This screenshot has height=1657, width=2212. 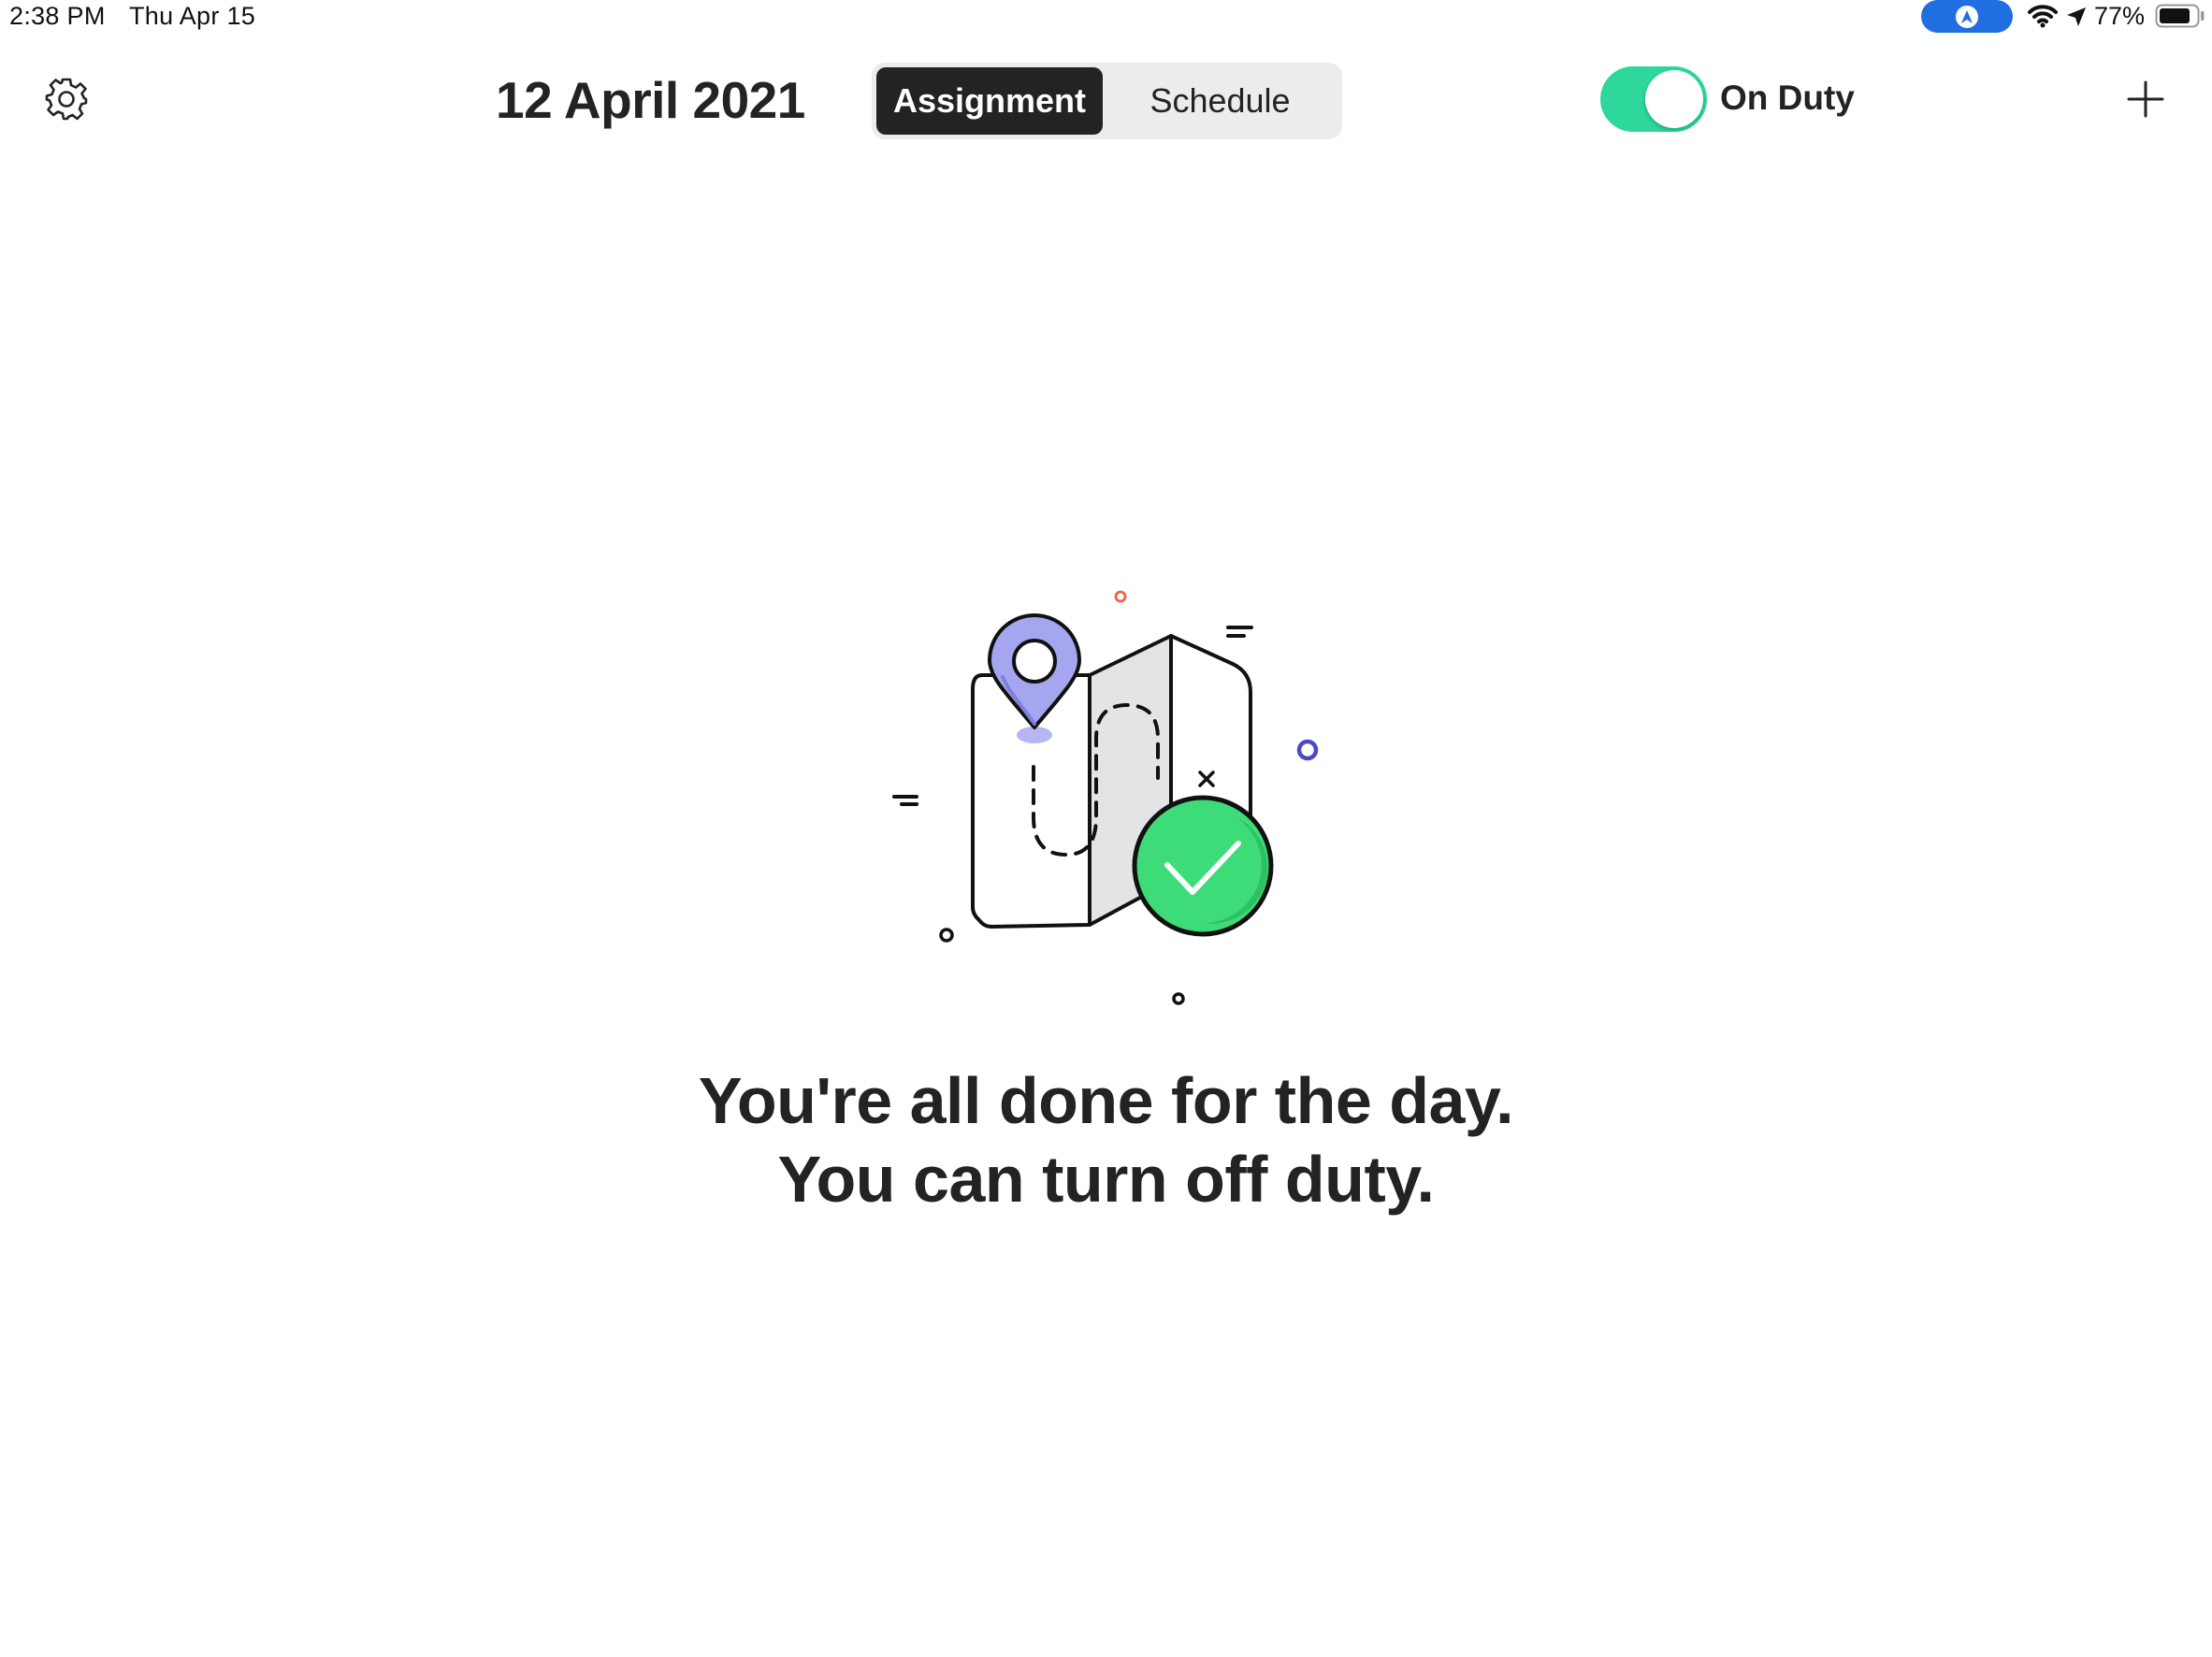 What do you see at coordinates (2043, 17) in the screenshot?
I see `wifi-icon` at bounding box center [2043, 17].